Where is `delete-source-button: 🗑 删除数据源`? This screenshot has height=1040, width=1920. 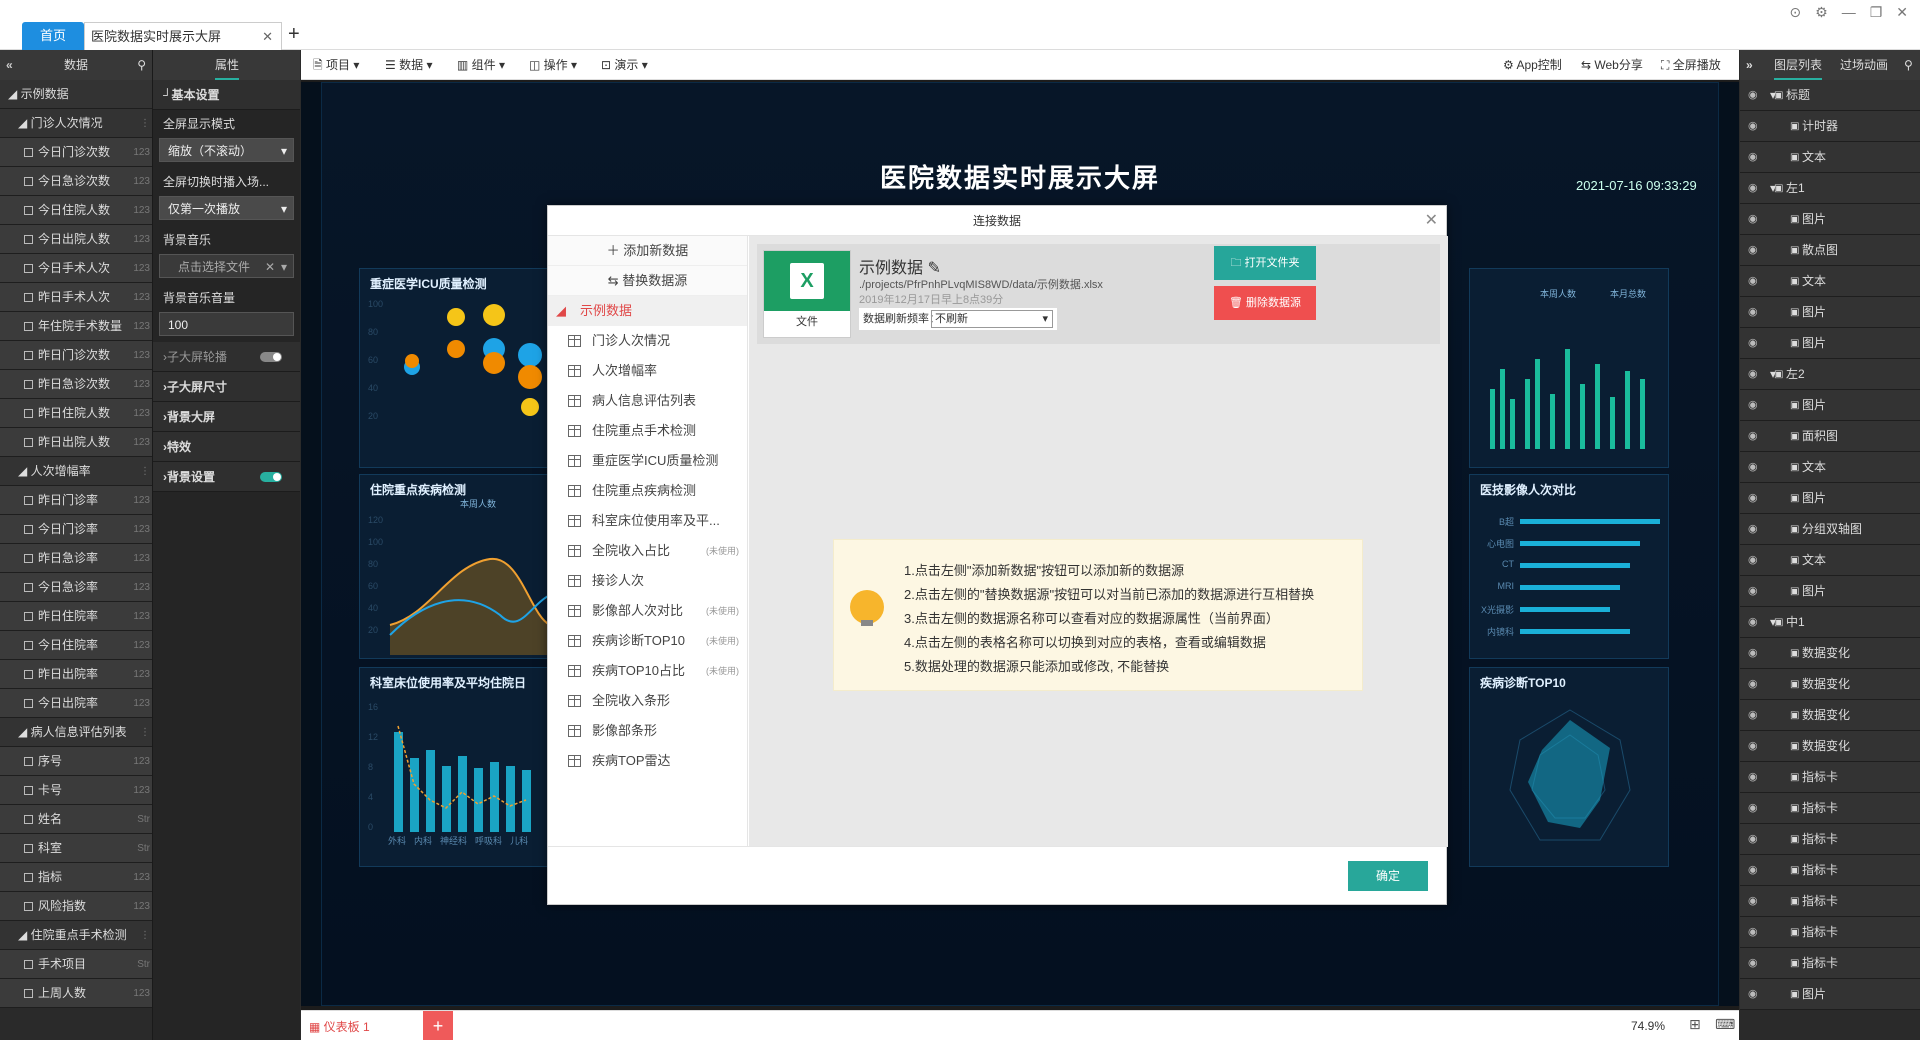
delete-source-button: 🗑 删除数据源 is located at coordinates (1265, 303).